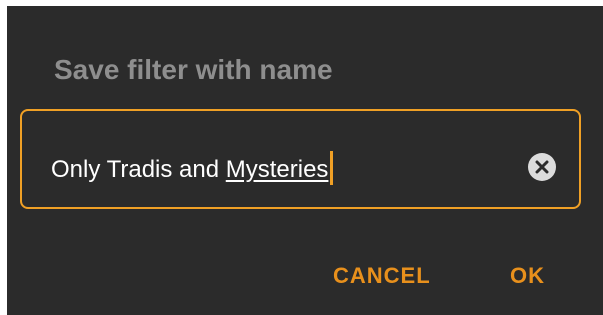  What do you see at coordinates (277, 169) in the screenshot?
I see `input-text-underlined-word: Mysteries` at bounding box center [277, 169].